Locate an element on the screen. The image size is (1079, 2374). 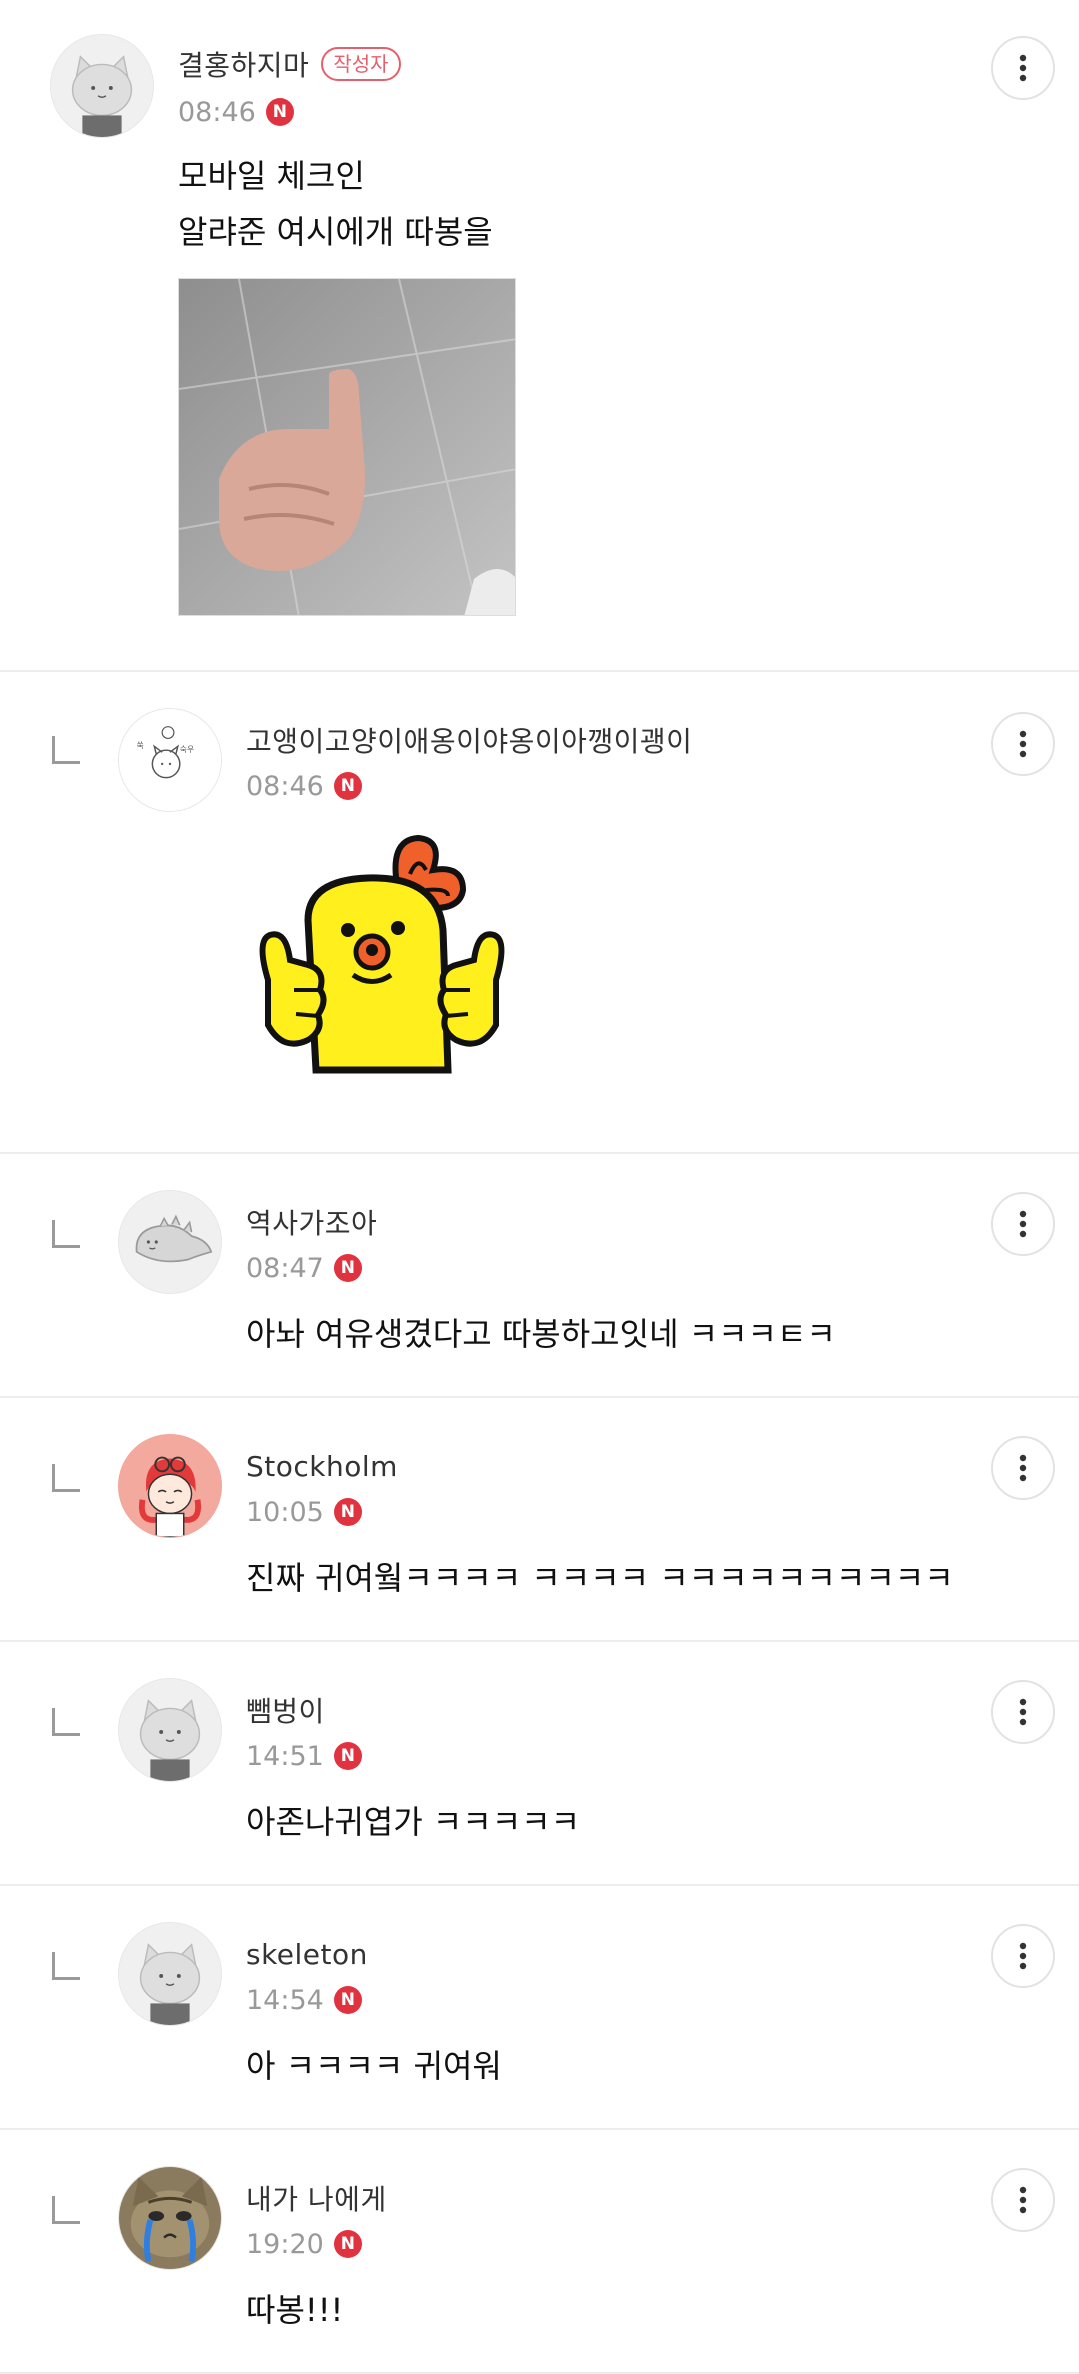
author-row: 결홍하지마 작성자 is located at coordinates (289, 64).